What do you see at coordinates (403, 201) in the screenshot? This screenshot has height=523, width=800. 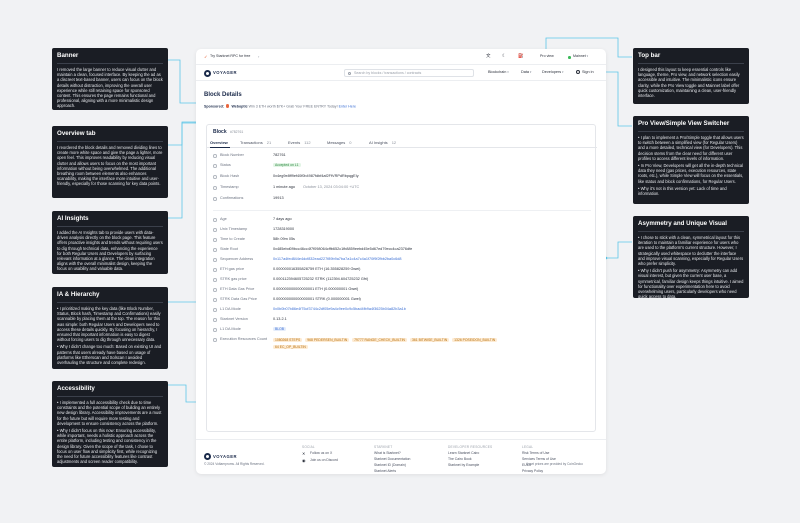 I see `row-confirmations: Confirmations 19913` at bounding box center [403, 201].